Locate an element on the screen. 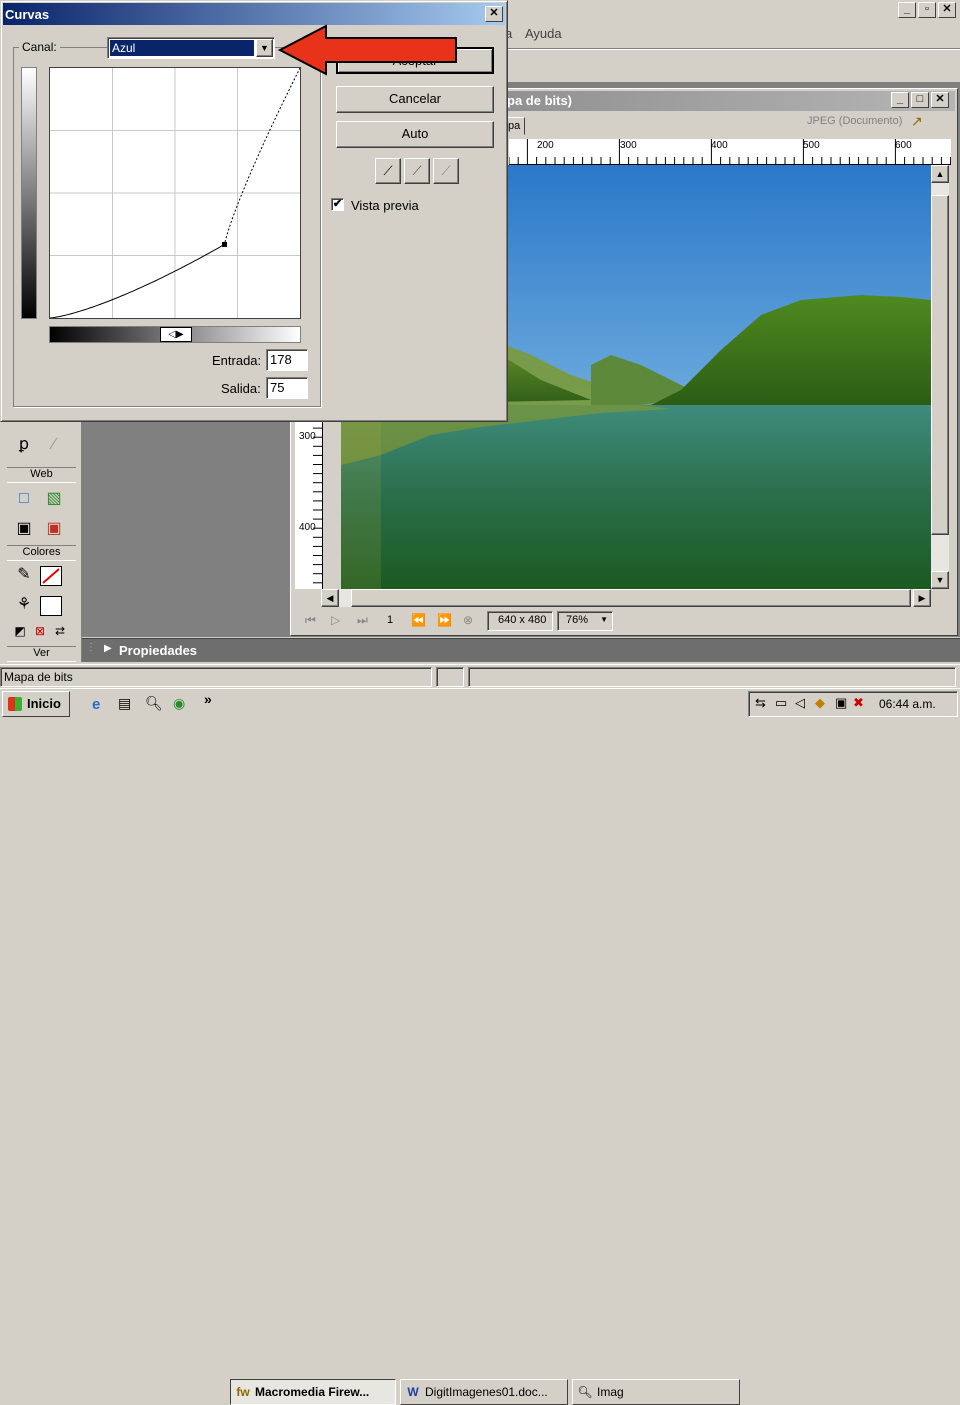 This screenshot has width=960, height=1405. app-statusbar: Mapa de bits is located at coordinates (480, 676).